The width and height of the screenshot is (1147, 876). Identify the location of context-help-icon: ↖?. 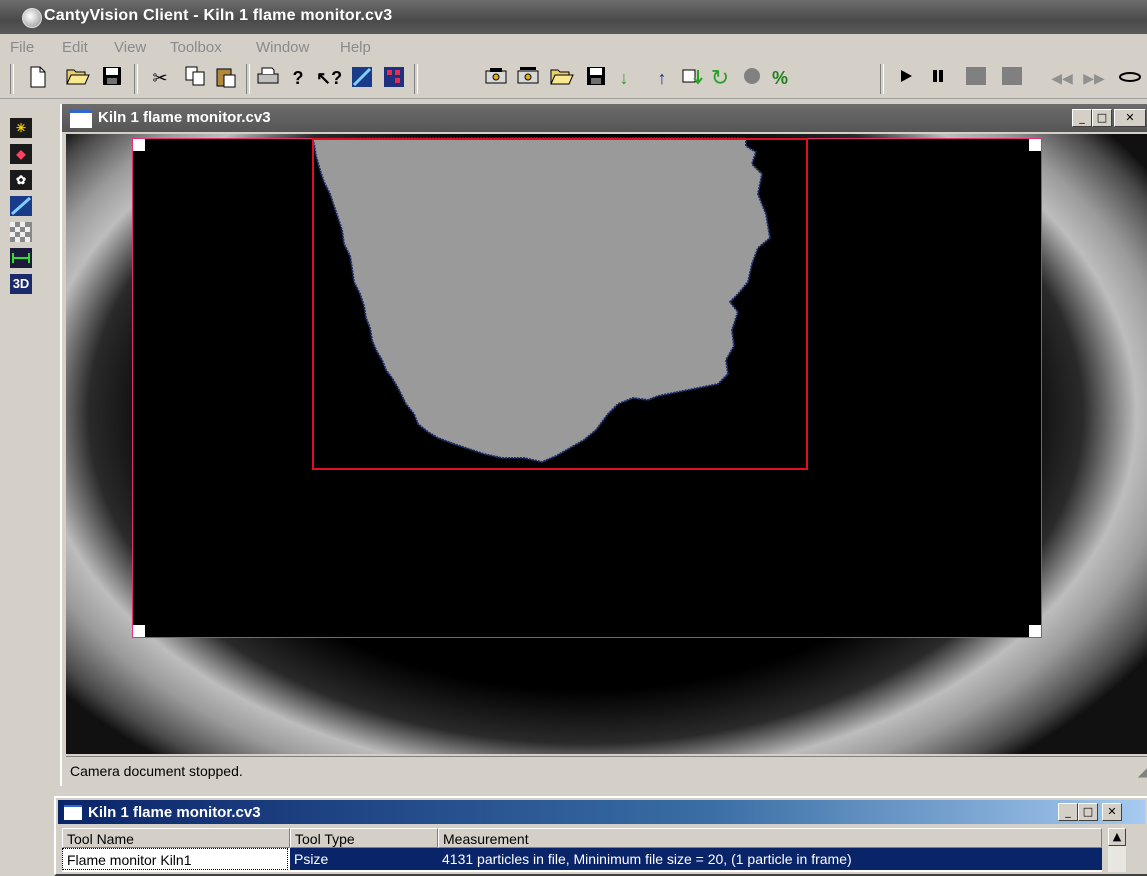
(329, 78).